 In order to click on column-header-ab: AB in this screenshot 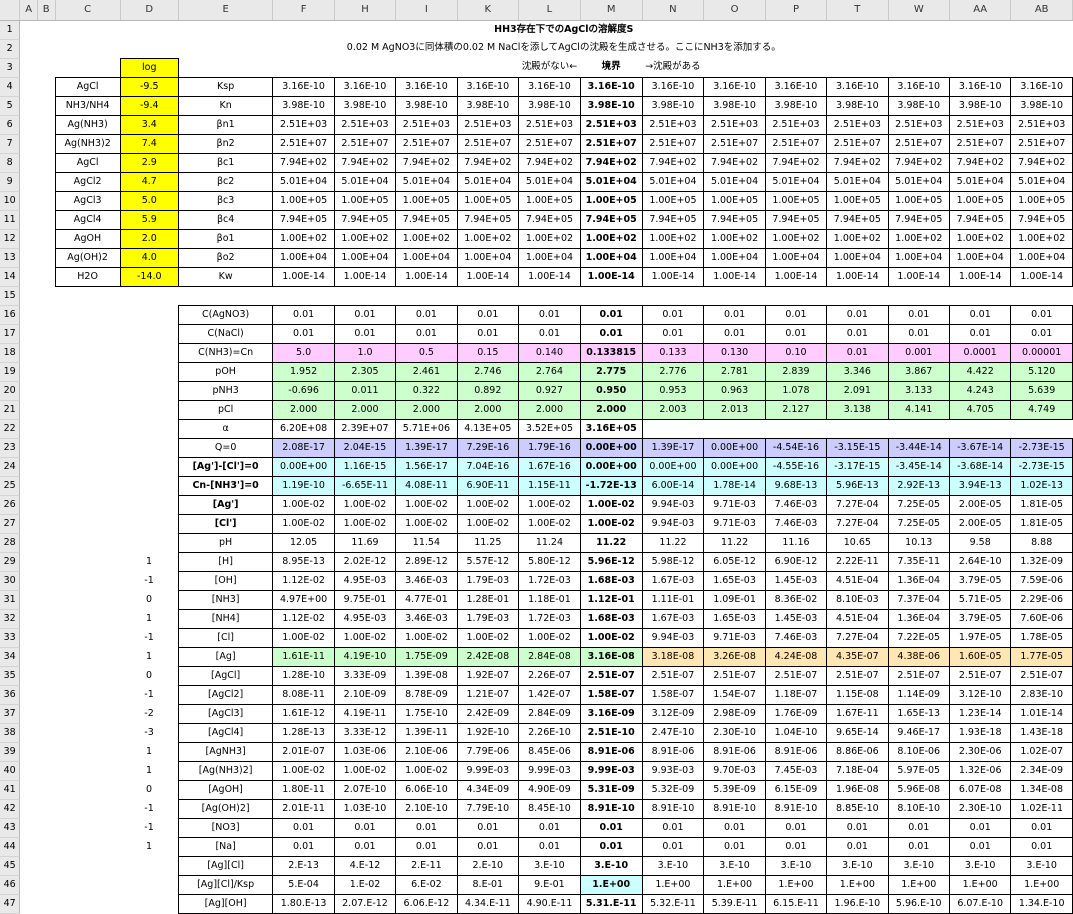, I will do `click(1041, 10)`.